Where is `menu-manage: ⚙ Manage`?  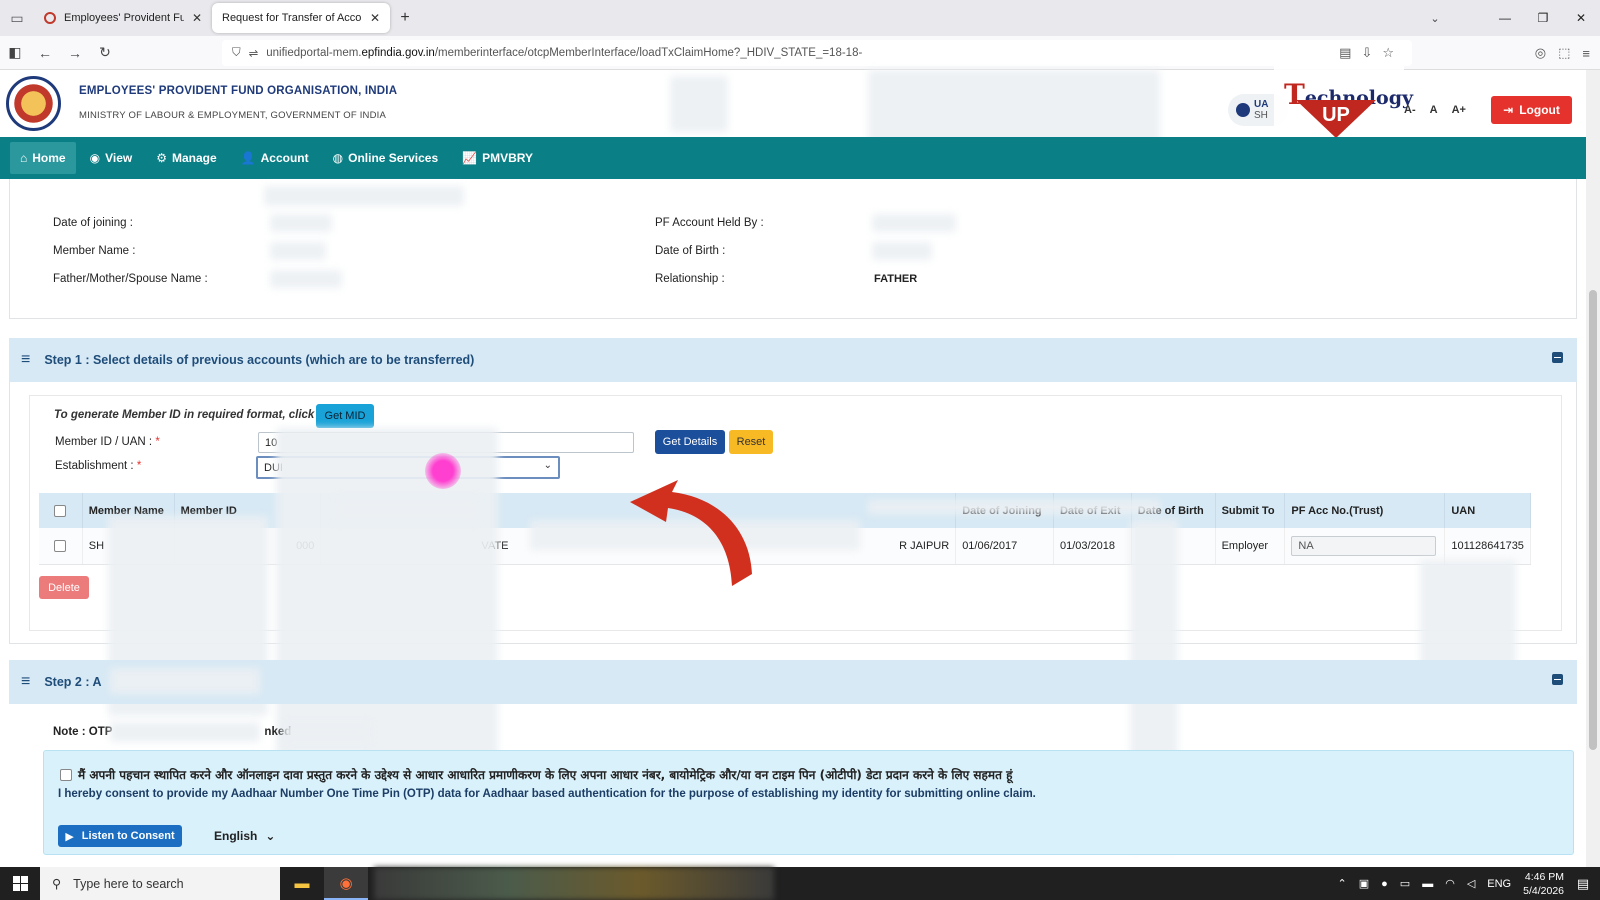
menu-manage: ⚙ Manage is located at coordinates (186, 158).